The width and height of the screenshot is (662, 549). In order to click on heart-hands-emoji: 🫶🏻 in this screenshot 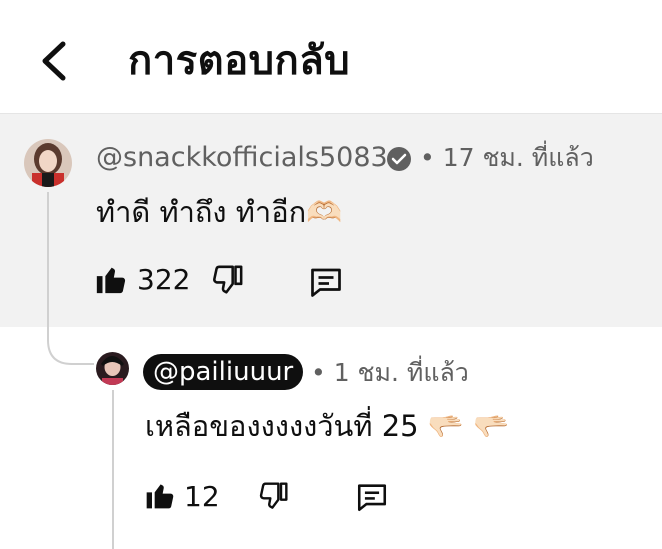, I will do `click(324, 212)`.